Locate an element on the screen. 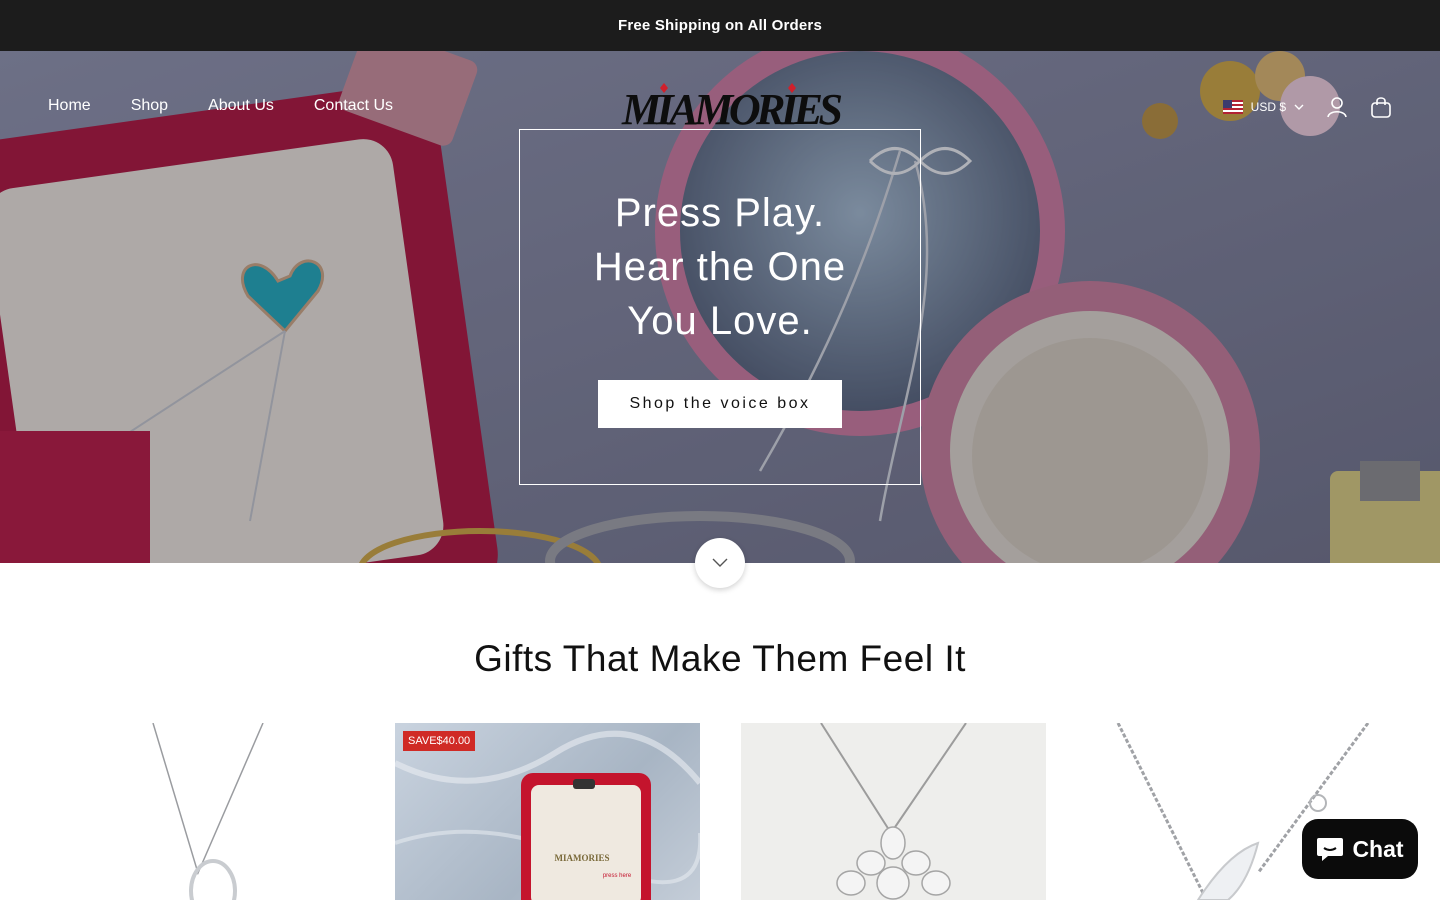 The height and width of the screenshot is (900, 1440). main-navigation: Home Shop About Us Contact Us is located at coordinates (220, 106).